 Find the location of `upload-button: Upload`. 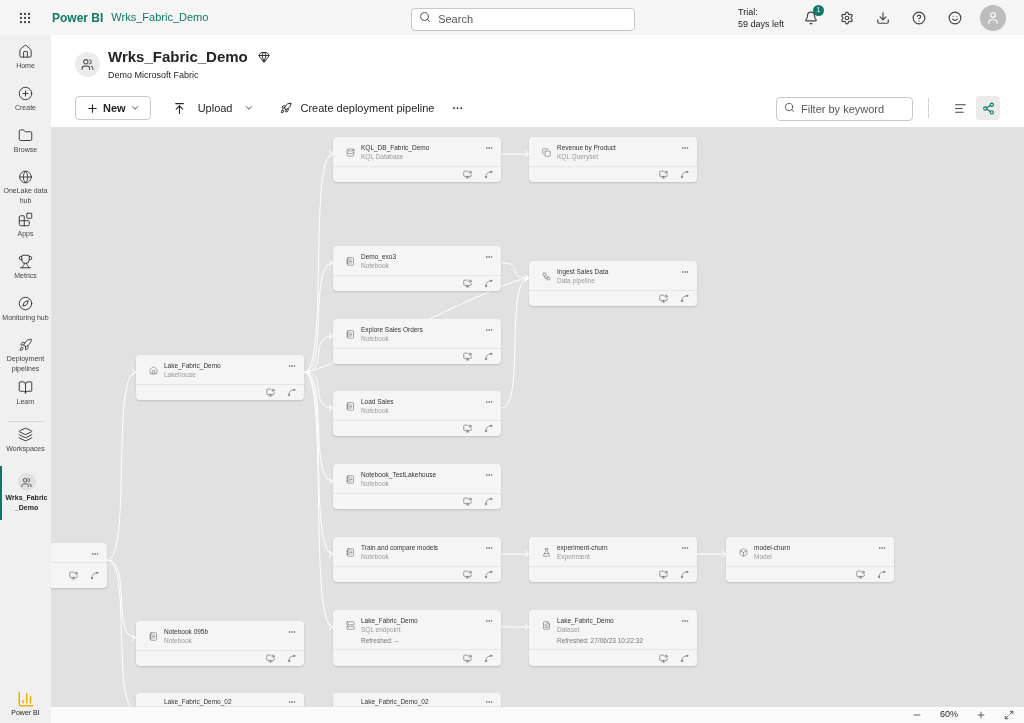

upload-button: Upload is located at coordinates (213, 108).